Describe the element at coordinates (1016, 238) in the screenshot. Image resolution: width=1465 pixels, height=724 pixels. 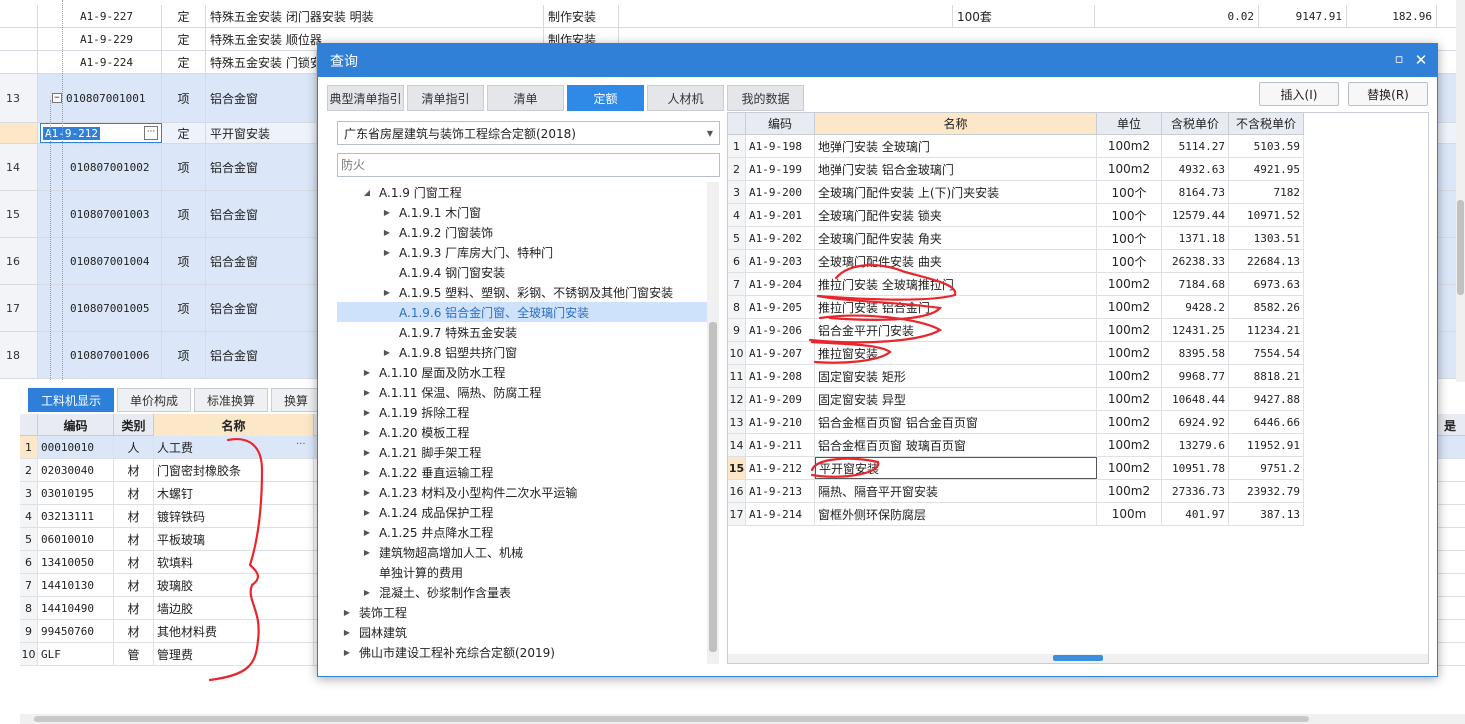
I see `table-row: 5 A1-9-202 全玻璃门配件安装 角夹 100个 1371.18 1303.51` at that location.